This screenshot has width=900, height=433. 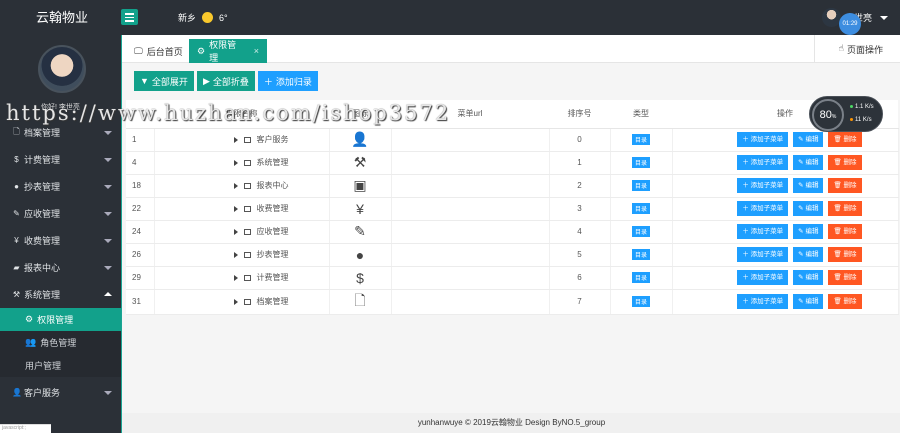 I want to click on row-name: 计费管理, so click(x=272, y=277).